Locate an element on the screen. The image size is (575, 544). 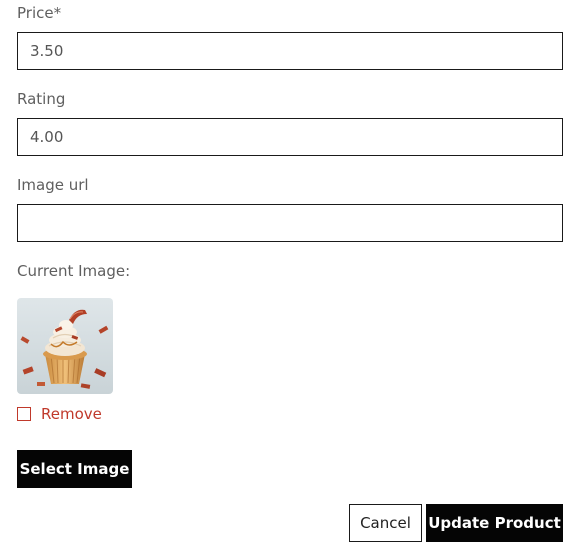
cancel-button: Cancel is located at coordinates (385, 523).